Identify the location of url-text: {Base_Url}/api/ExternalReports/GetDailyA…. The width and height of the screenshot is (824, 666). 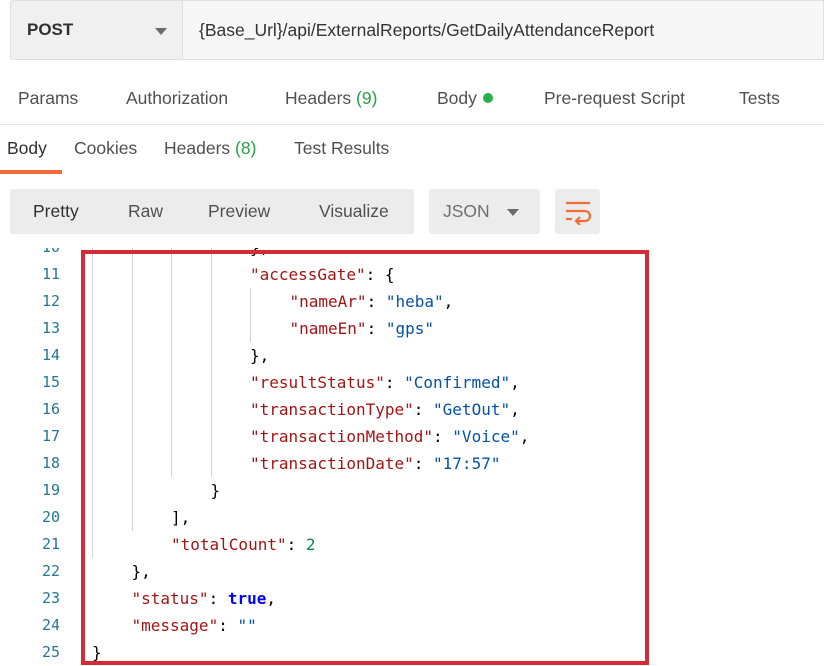
(427, 29).